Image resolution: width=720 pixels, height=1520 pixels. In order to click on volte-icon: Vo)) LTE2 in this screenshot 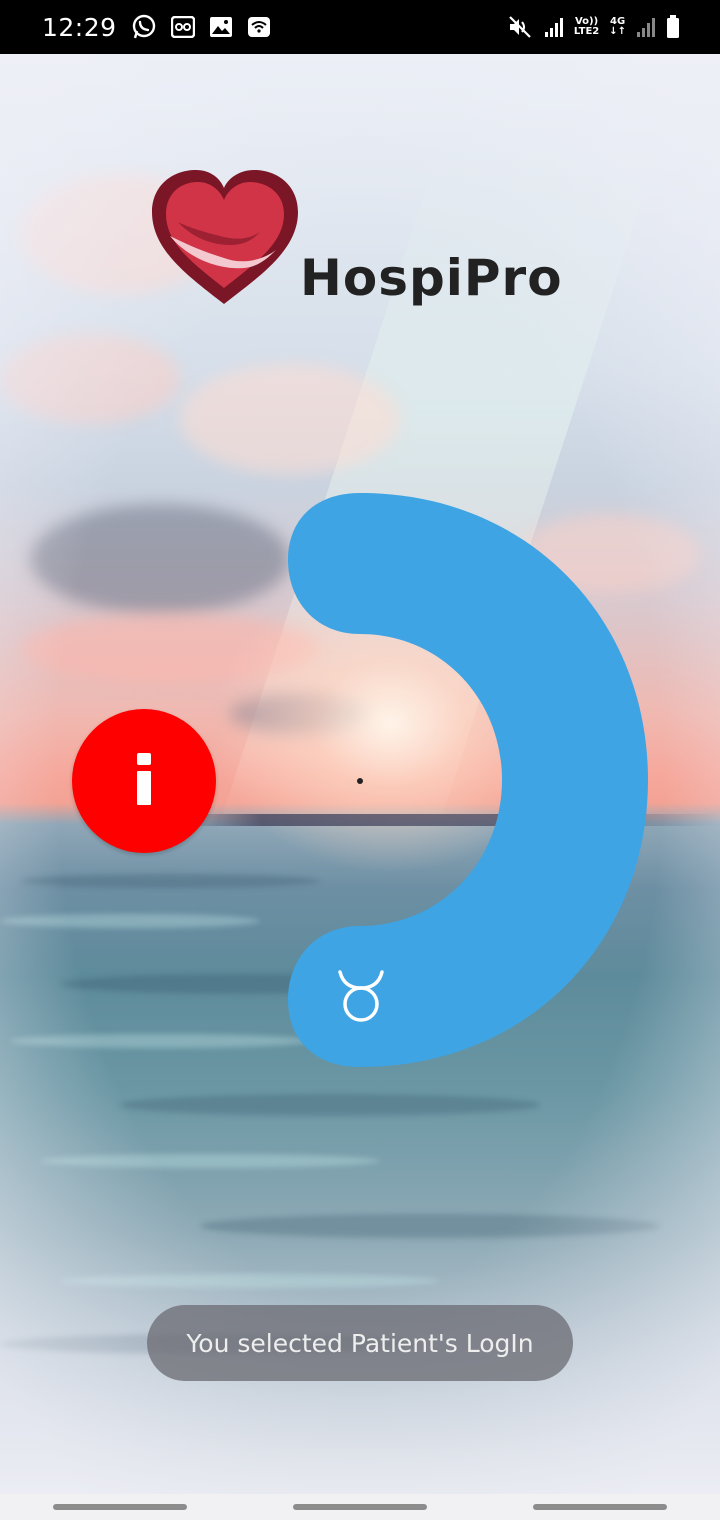, I will do `click(586, 27)`.